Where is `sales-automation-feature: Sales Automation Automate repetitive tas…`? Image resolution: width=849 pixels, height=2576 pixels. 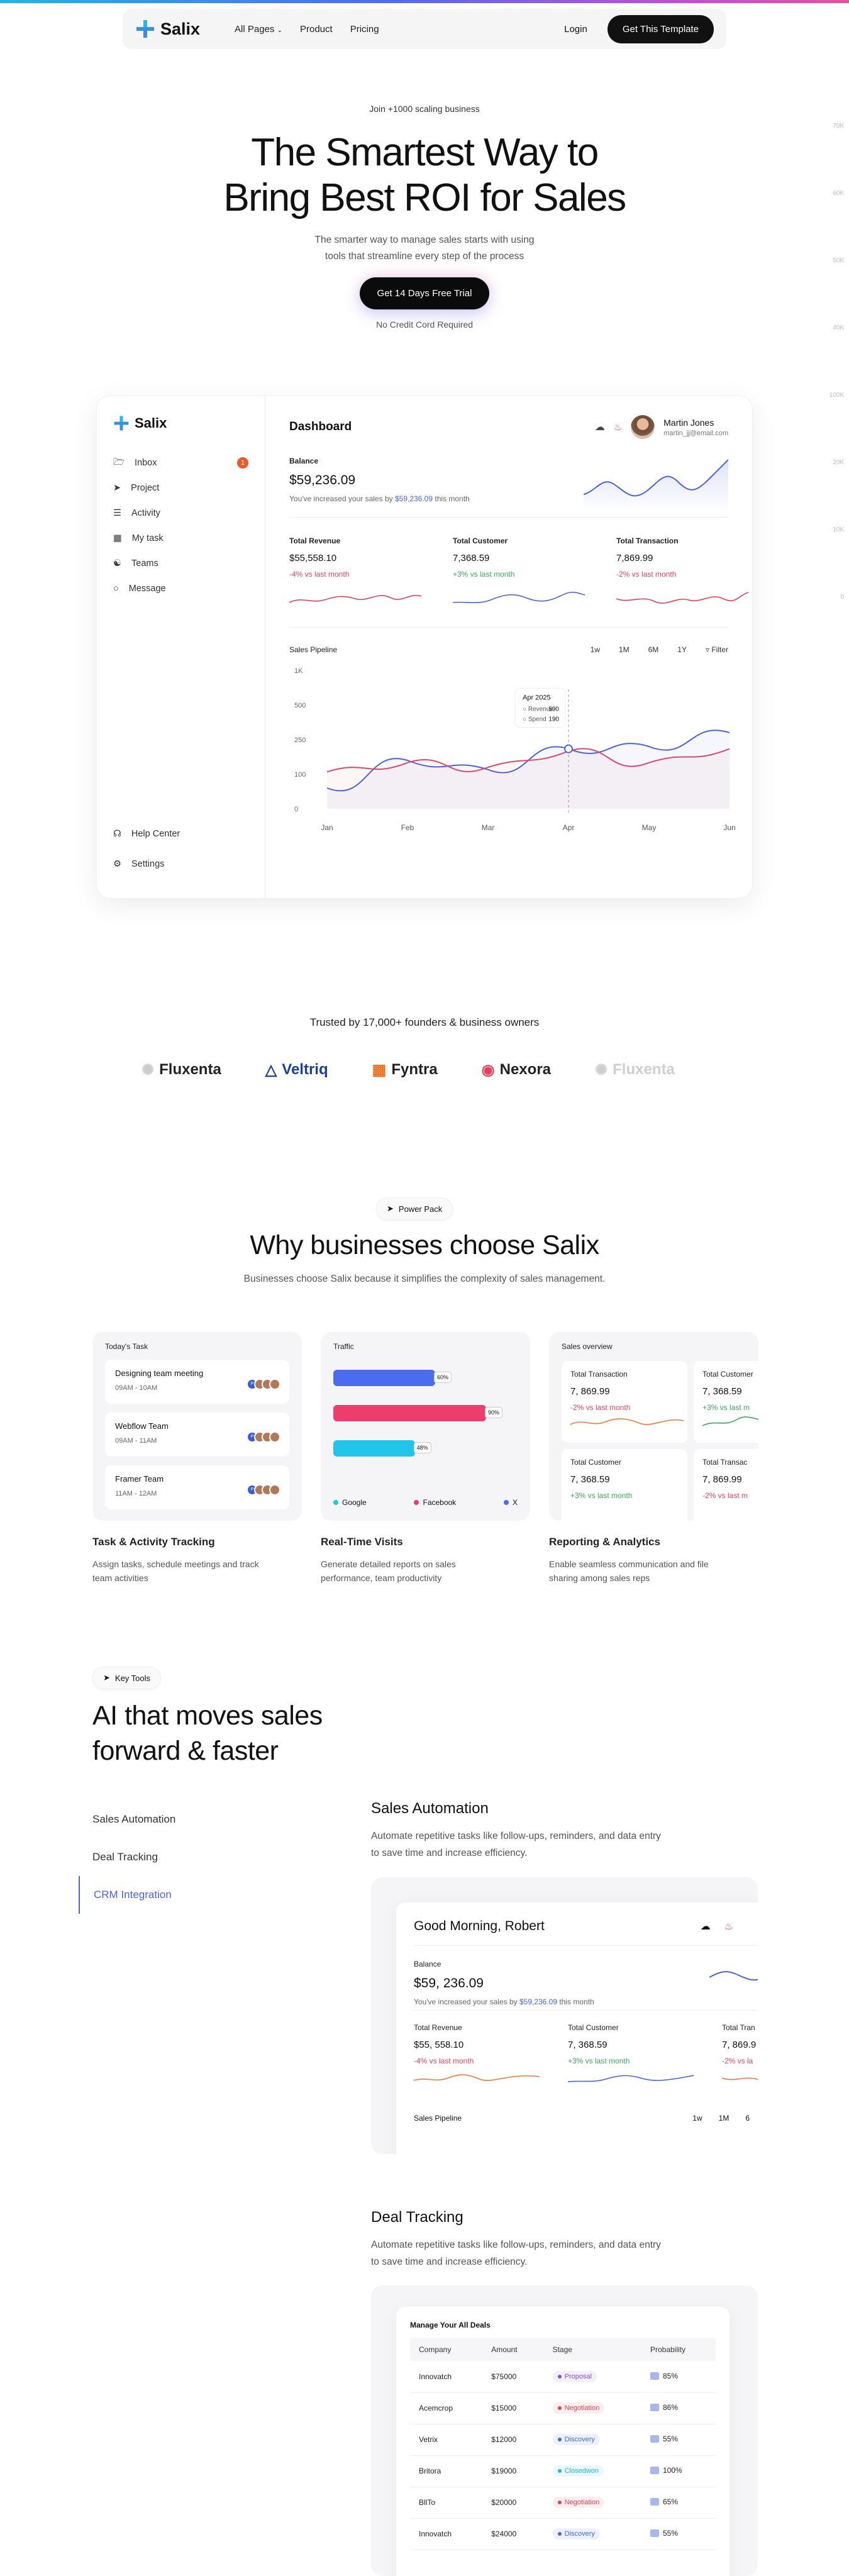 sales-automation-feature: Sales Automation Automate repetitive tas… is located at coordinates (566, 1831).